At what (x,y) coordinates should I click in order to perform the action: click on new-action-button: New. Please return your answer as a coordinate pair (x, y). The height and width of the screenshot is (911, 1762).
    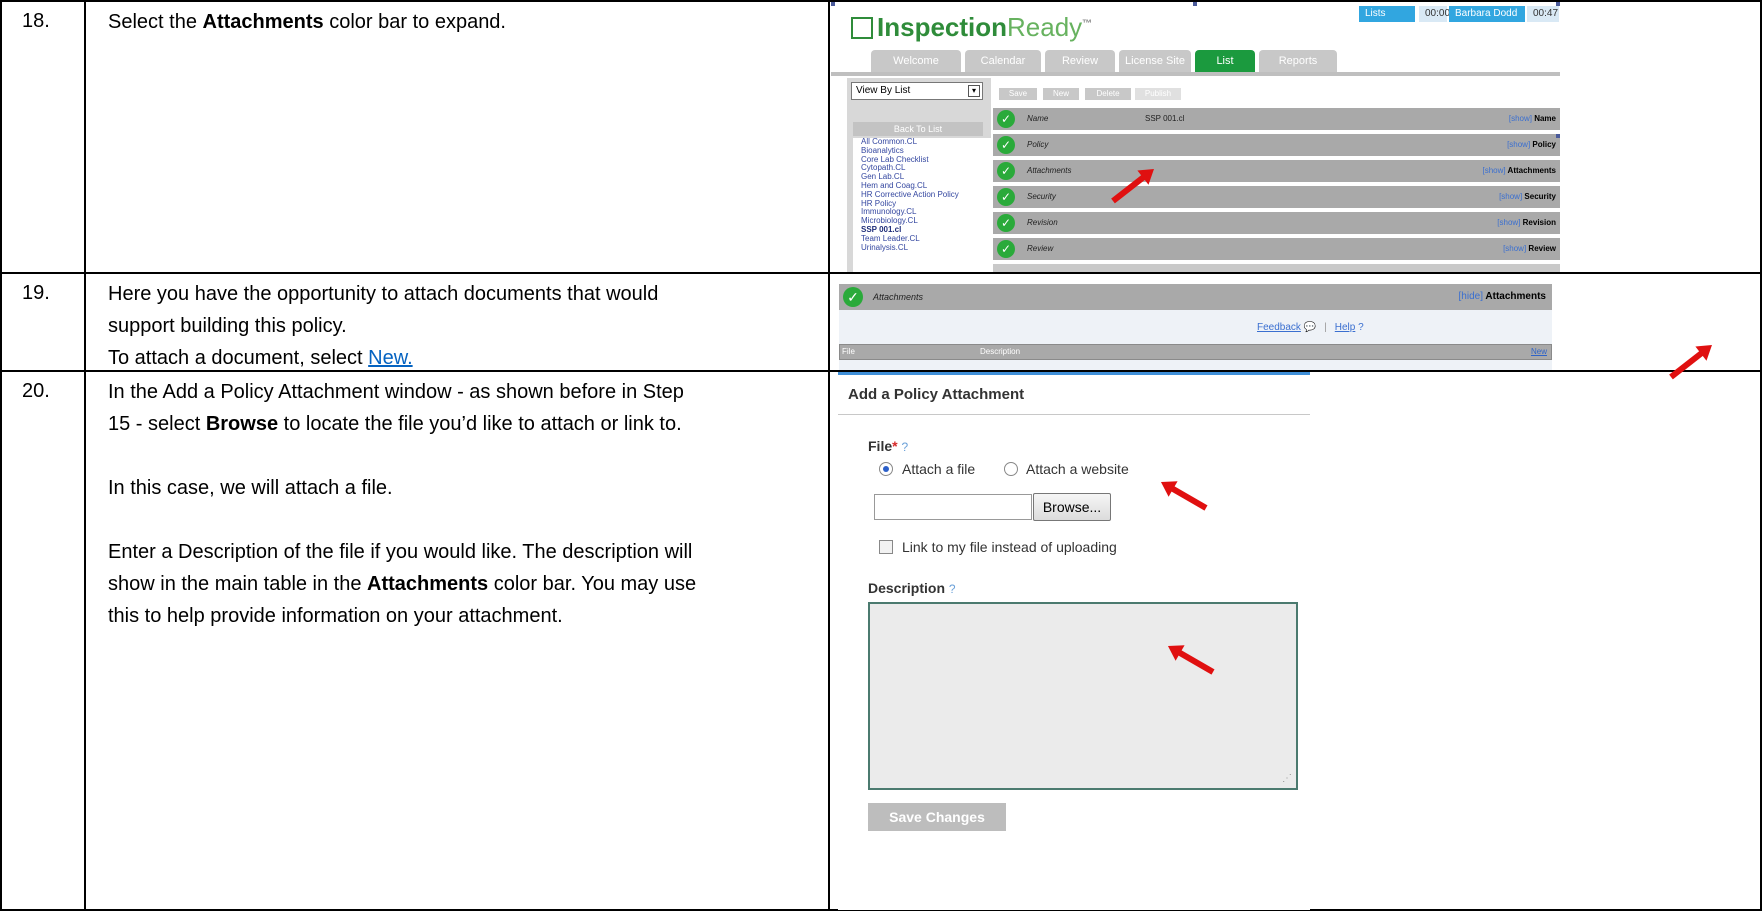
    Looking at the image, I should click on (1061, 94).